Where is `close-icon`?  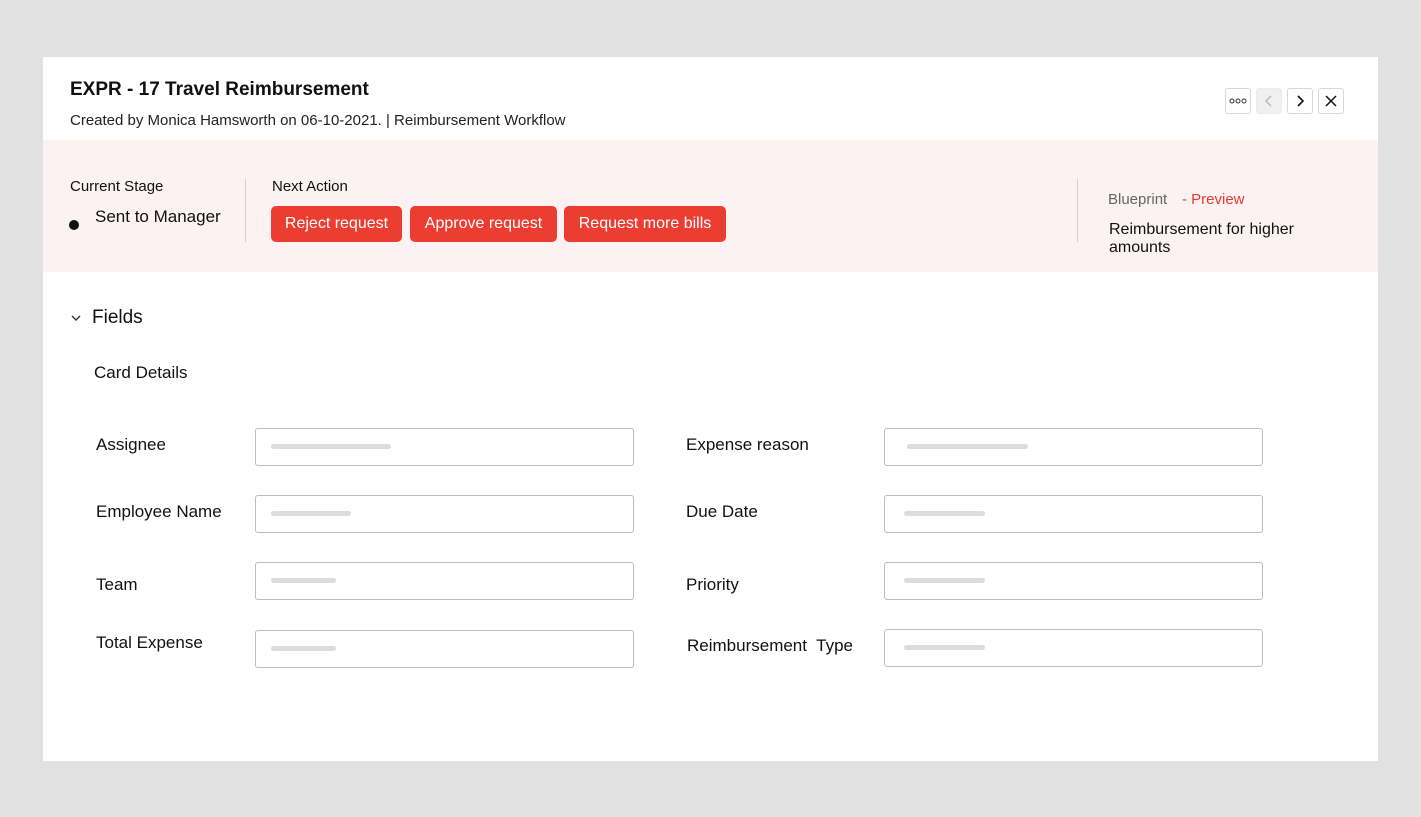
close-icon is located at coordinates (1331, 101).